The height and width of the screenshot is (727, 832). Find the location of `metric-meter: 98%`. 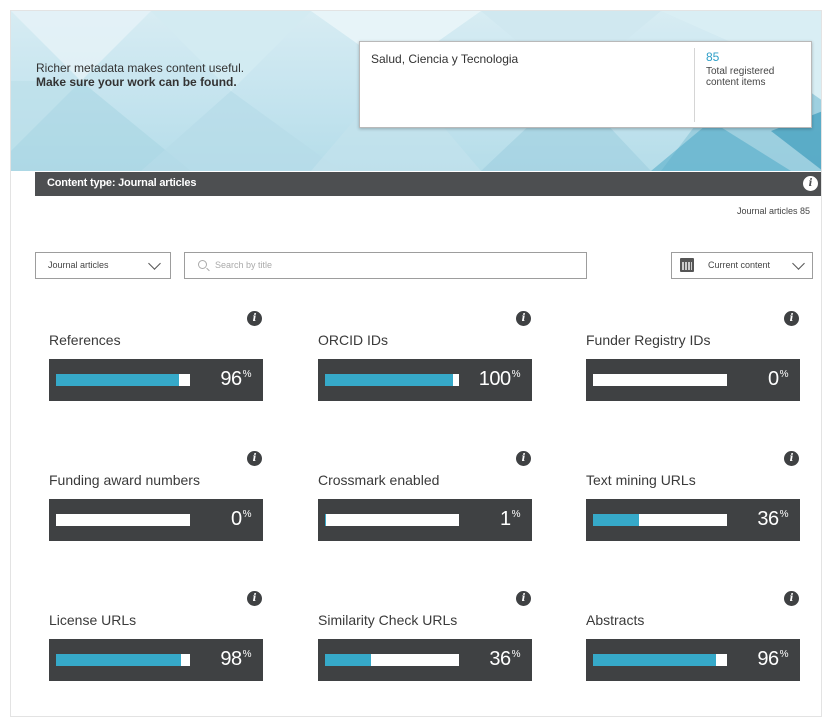

metric-meter: 98% is located at coordinates (156, 660).